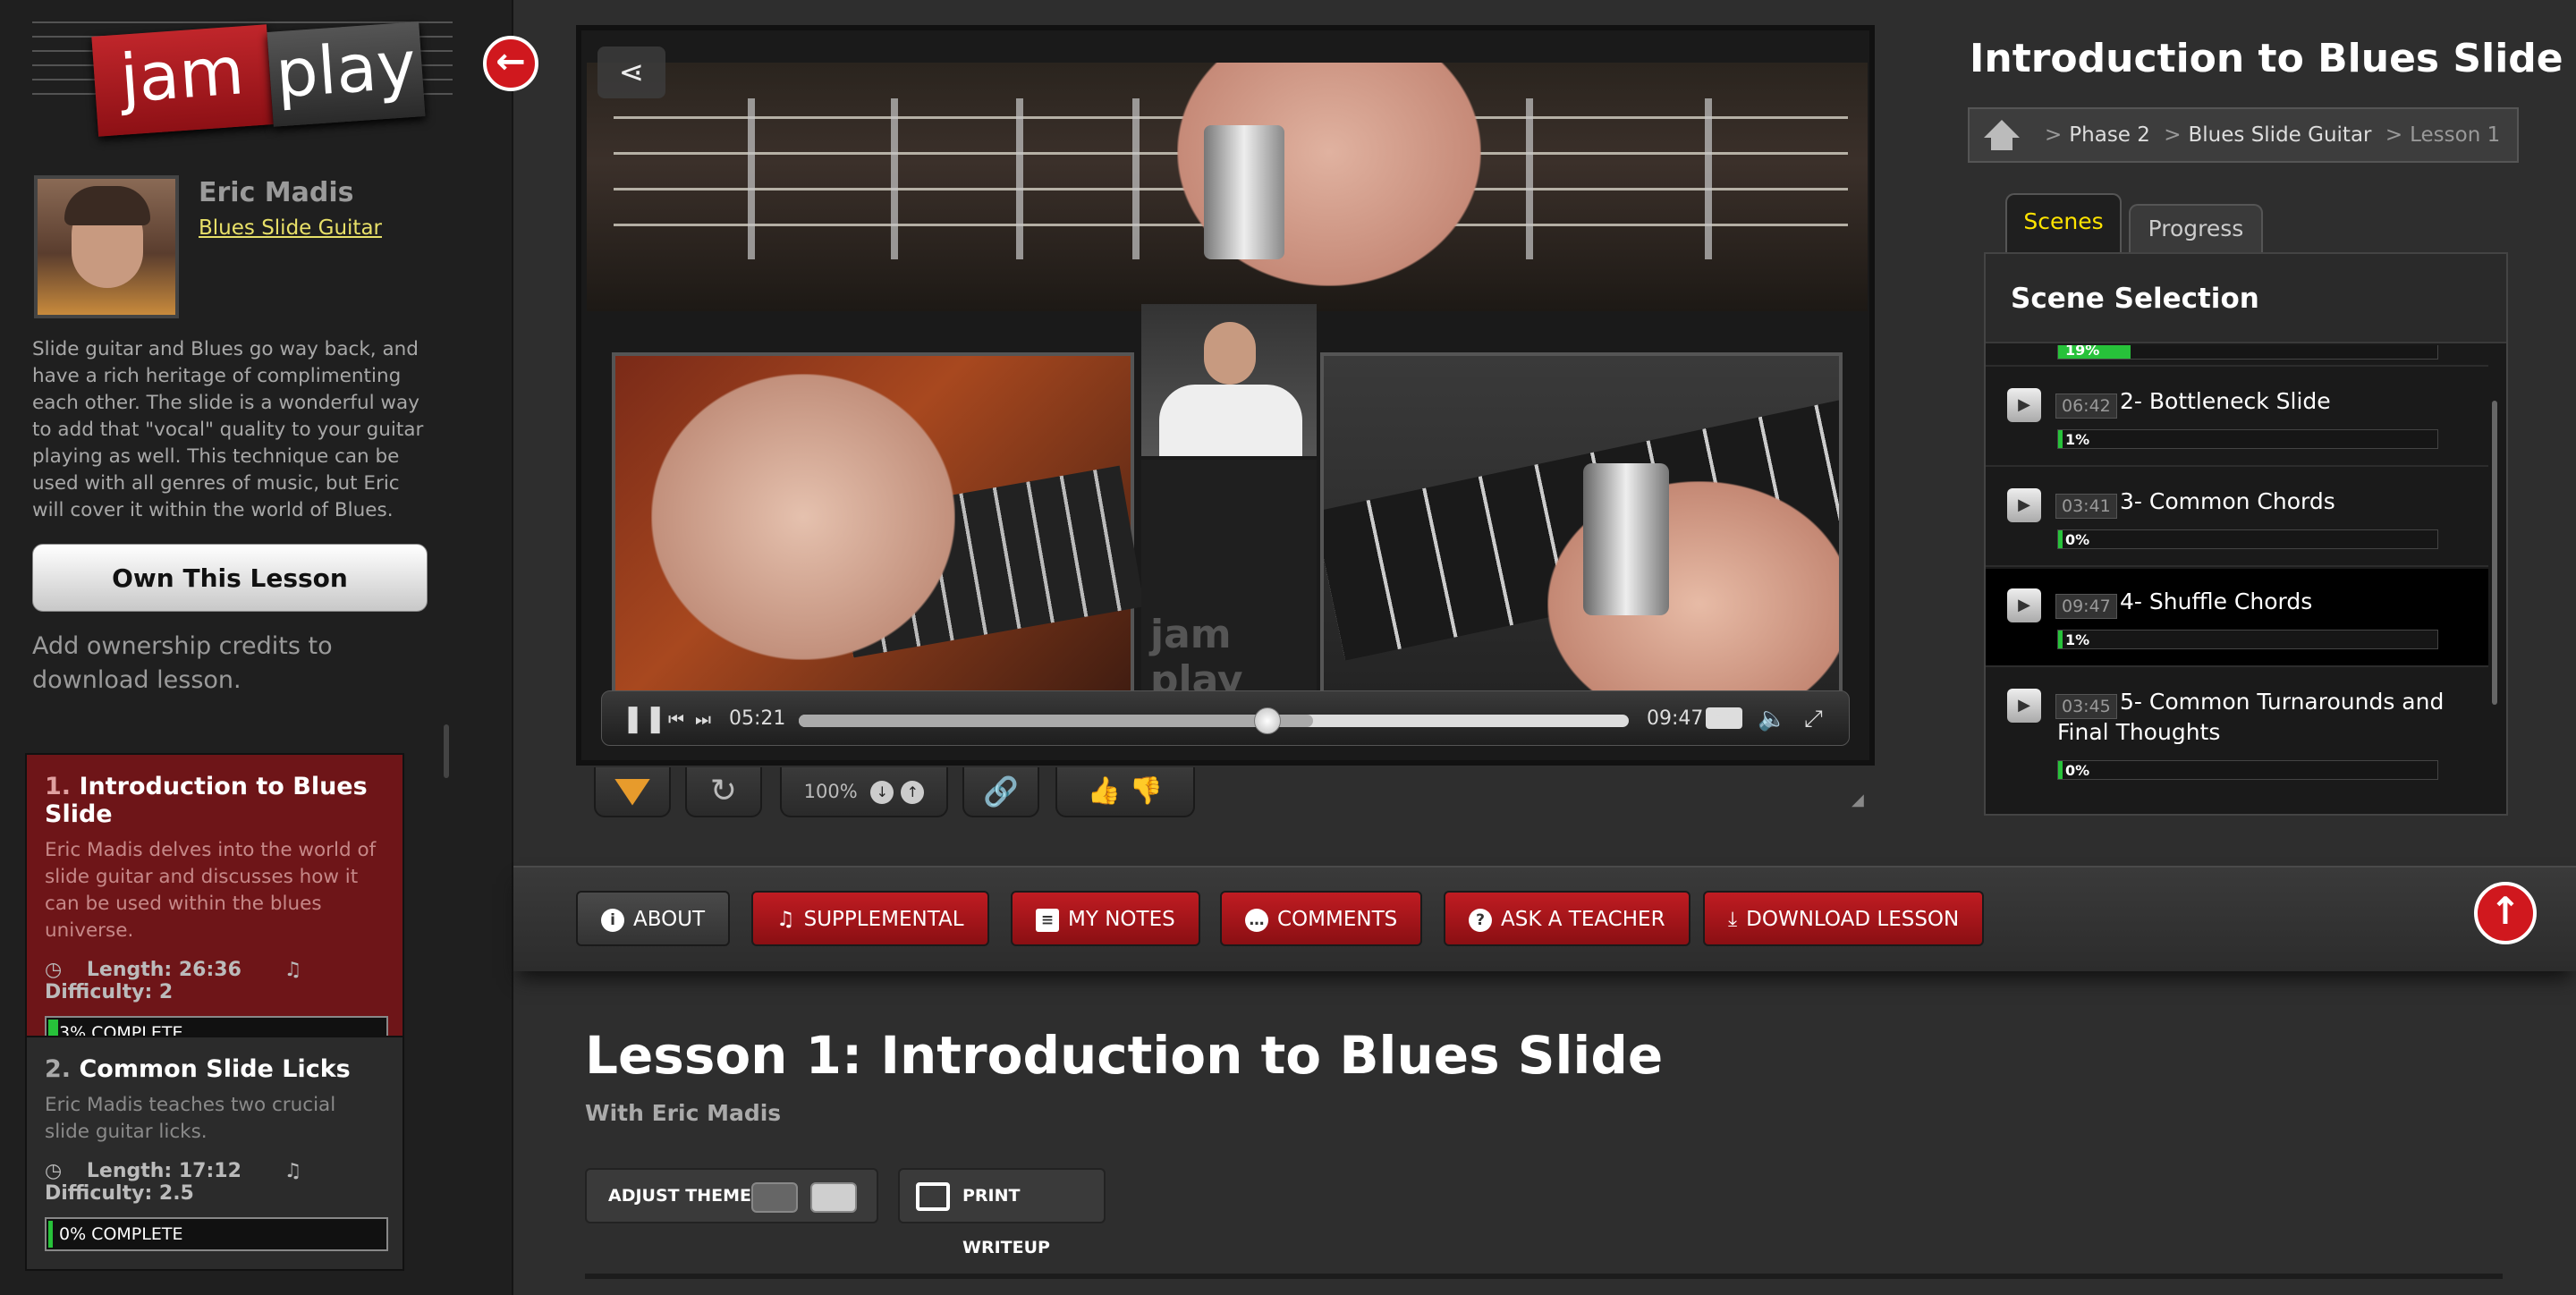 The width and height of the screenshot is (2576, 1295). What do you see at coordinates (510, 64) in the screenshot?
I see `collapse-sidebar-button: ←` at bounding box center [510, 64].